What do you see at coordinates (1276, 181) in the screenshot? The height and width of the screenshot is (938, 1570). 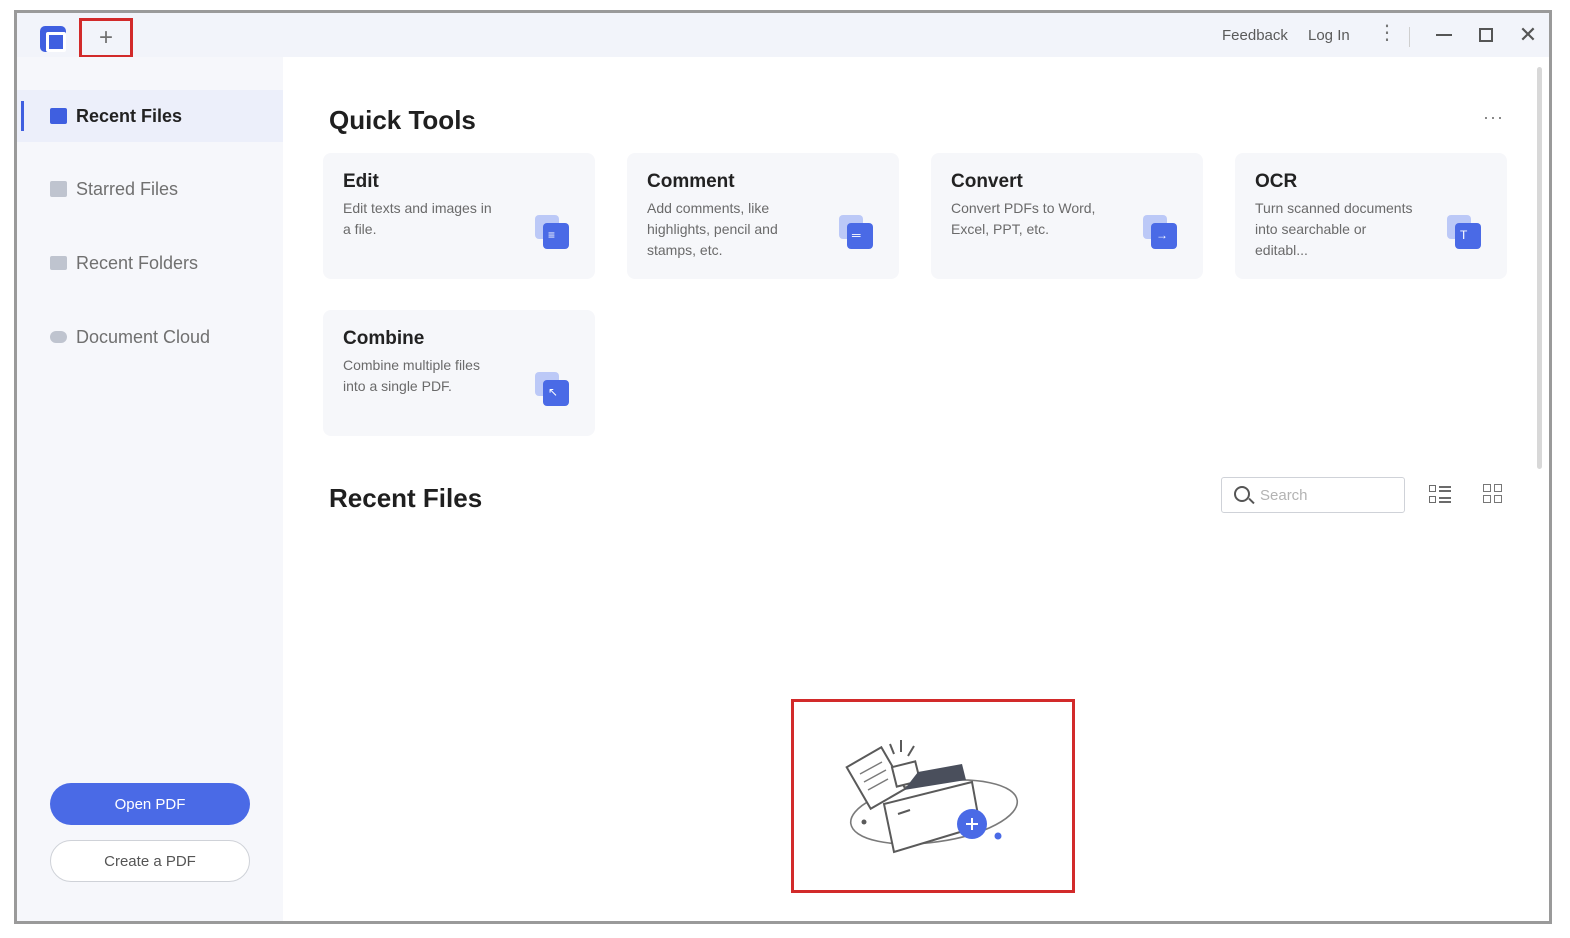 I see `card-title: OCR` at bounding box center [1276, 181].